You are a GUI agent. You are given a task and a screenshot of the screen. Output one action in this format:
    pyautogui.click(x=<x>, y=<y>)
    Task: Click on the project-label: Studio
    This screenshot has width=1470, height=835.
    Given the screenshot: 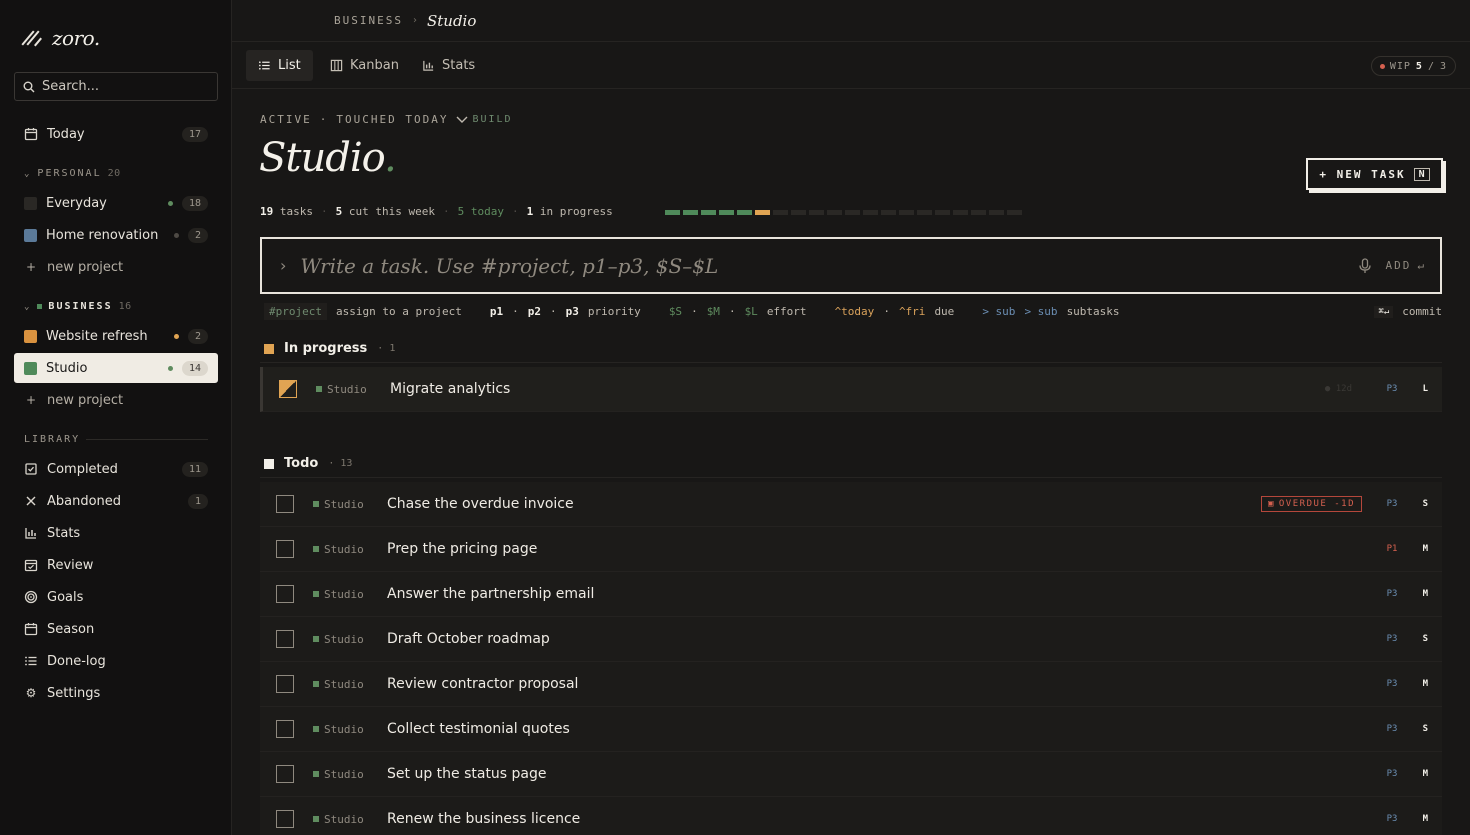 What is the action you would take?
    pyautogui.click(x=67, y=368)
    